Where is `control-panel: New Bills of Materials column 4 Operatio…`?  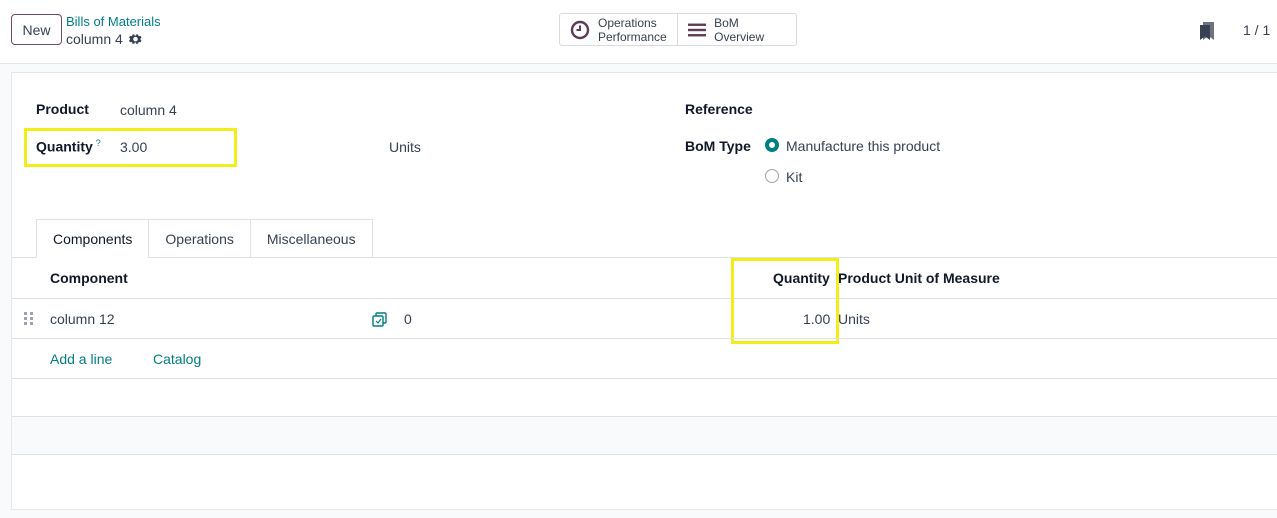
control-panel: New Bills of Materials column 4 Operatio… is located at coordinates (638, 32).